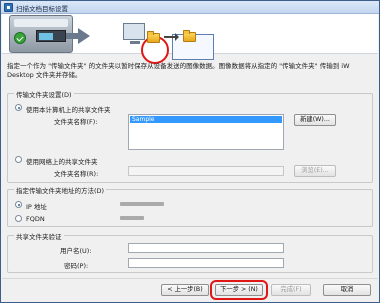  I want to click on password-input, so click(206, 263).